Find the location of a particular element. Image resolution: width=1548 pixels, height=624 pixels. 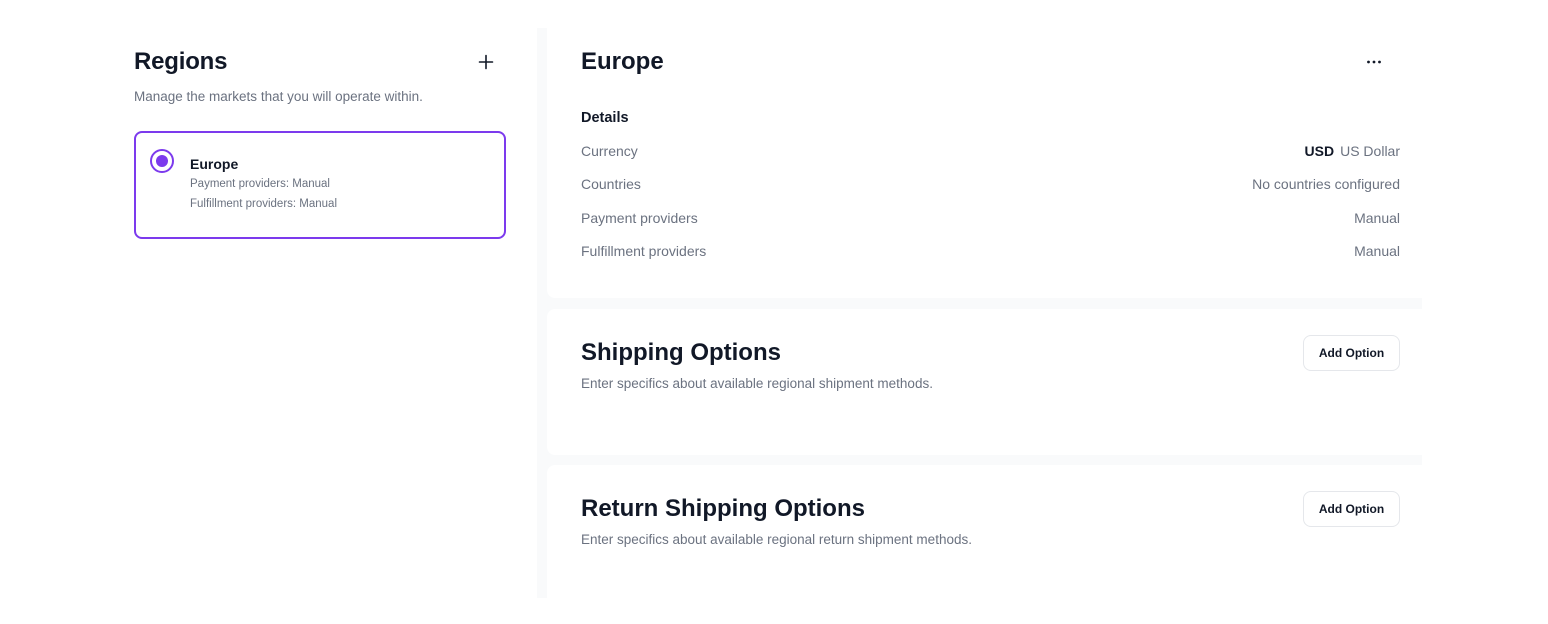

more-horizontal-icon is located at coordinates (1374, 62).